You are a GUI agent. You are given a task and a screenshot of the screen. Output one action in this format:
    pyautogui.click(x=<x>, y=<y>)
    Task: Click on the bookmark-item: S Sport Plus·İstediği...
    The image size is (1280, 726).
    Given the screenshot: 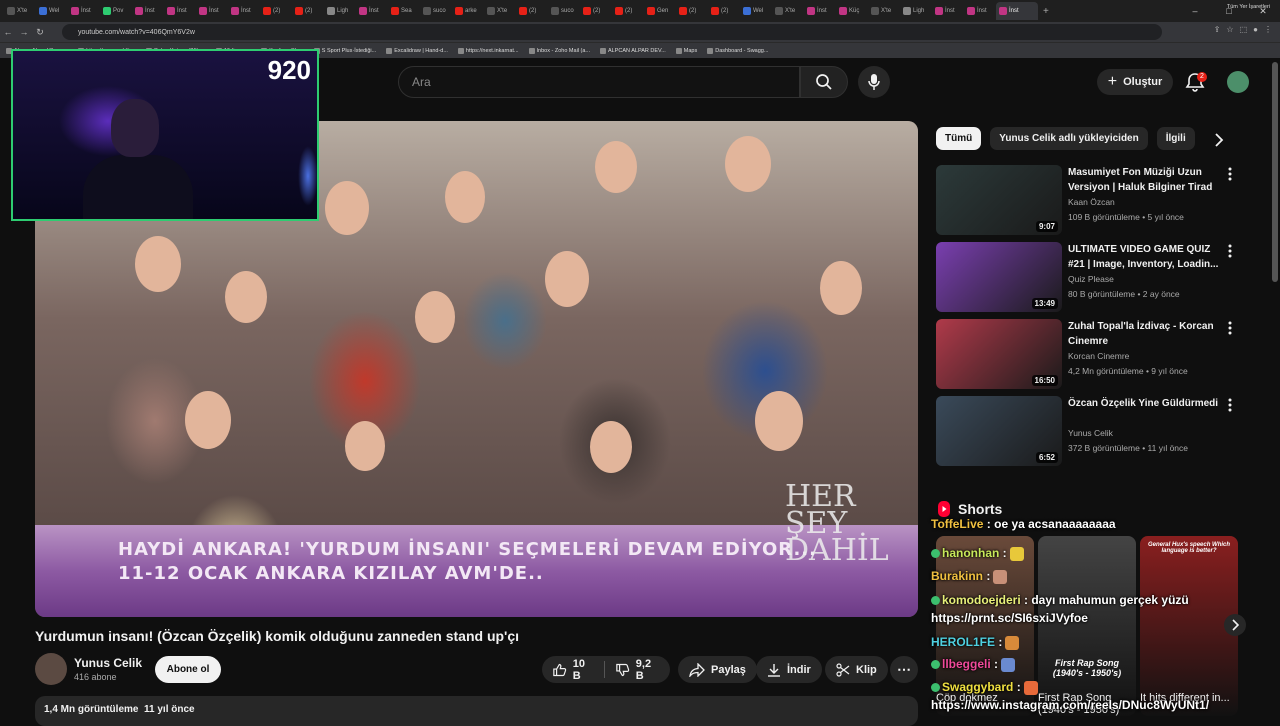 What is the action you would take?
    pyautogui.click(x=344, y=50)
    